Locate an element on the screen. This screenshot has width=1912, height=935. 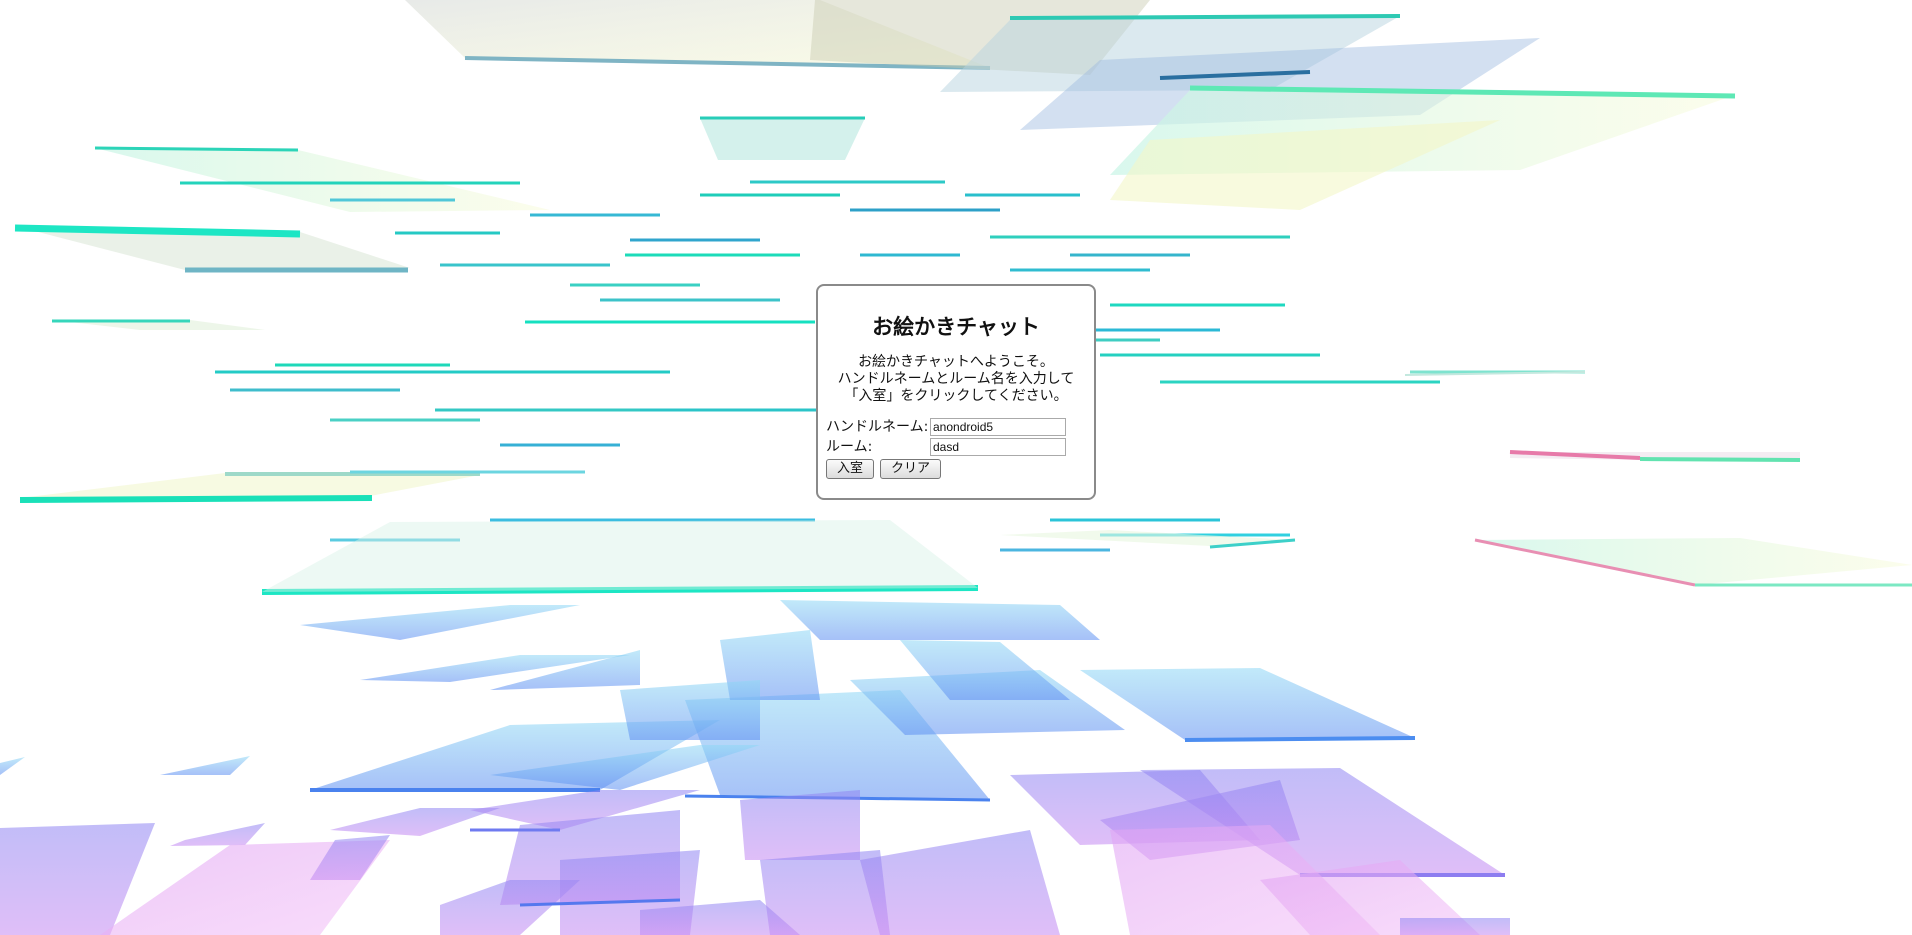
handle-row: ハンドルネーム: is located at coordinates (960, 427).